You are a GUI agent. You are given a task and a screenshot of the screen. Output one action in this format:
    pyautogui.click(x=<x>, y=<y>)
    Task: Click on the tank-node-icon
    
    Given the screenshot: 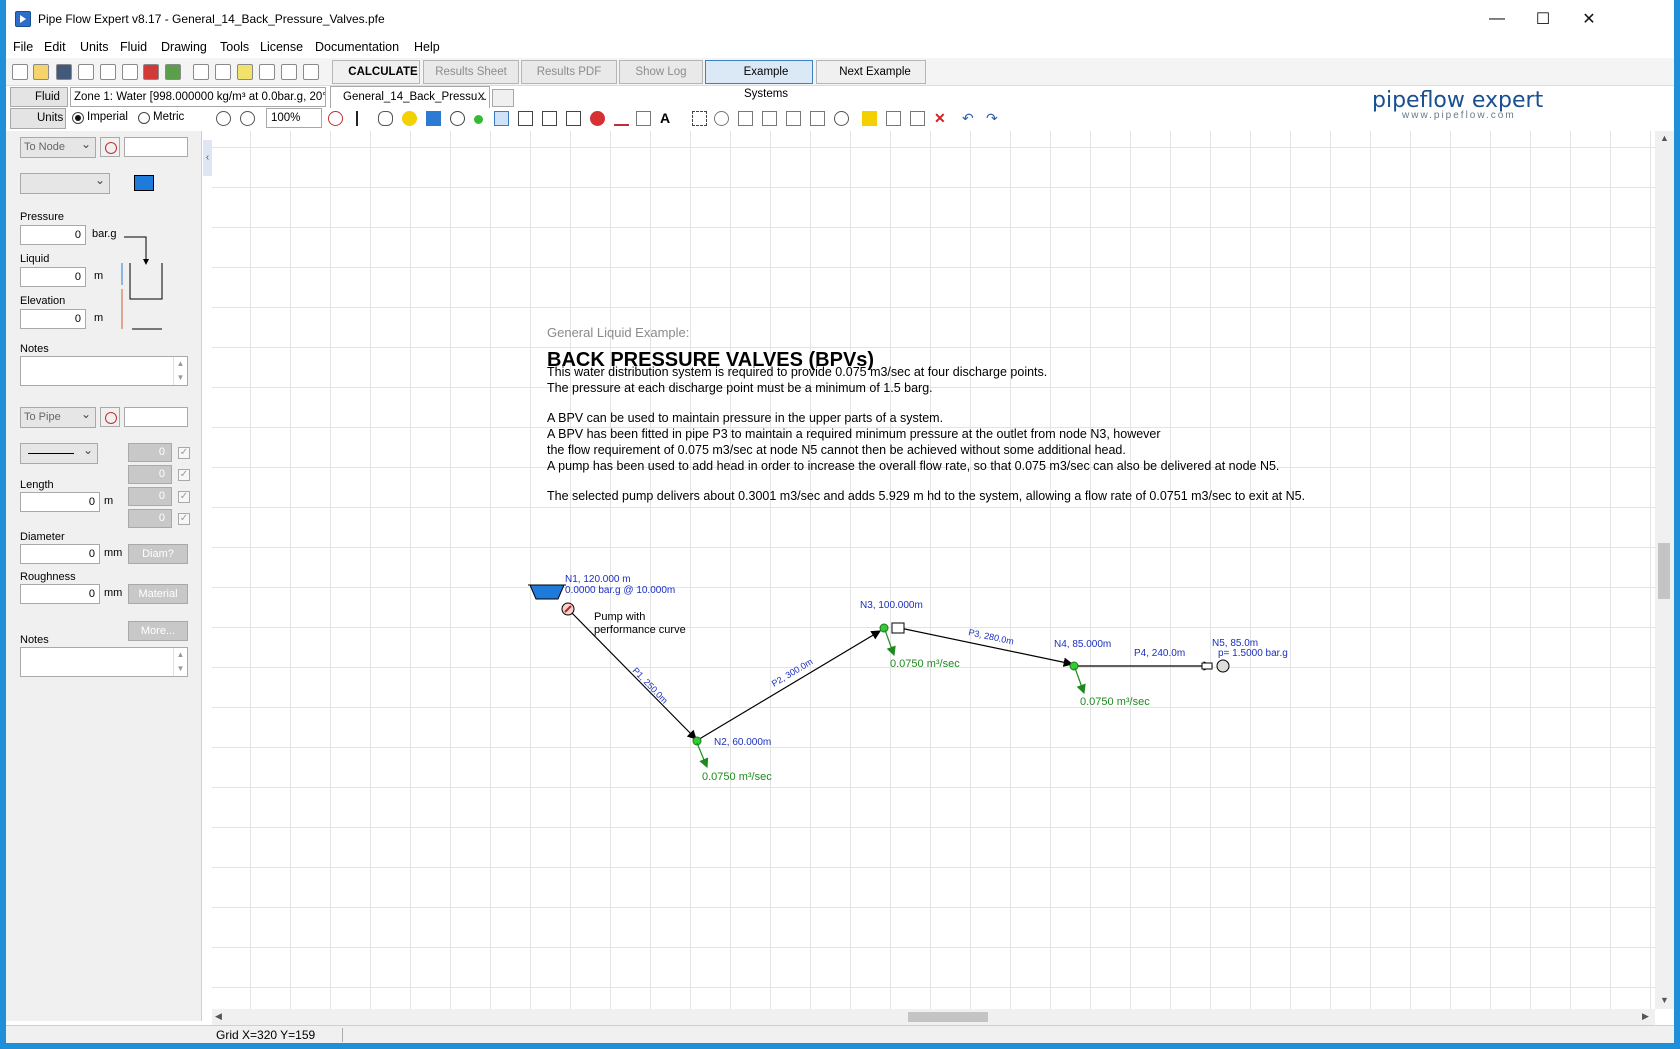 What is the action you would take?
    pyautogui.click(x=144, y=183)
    